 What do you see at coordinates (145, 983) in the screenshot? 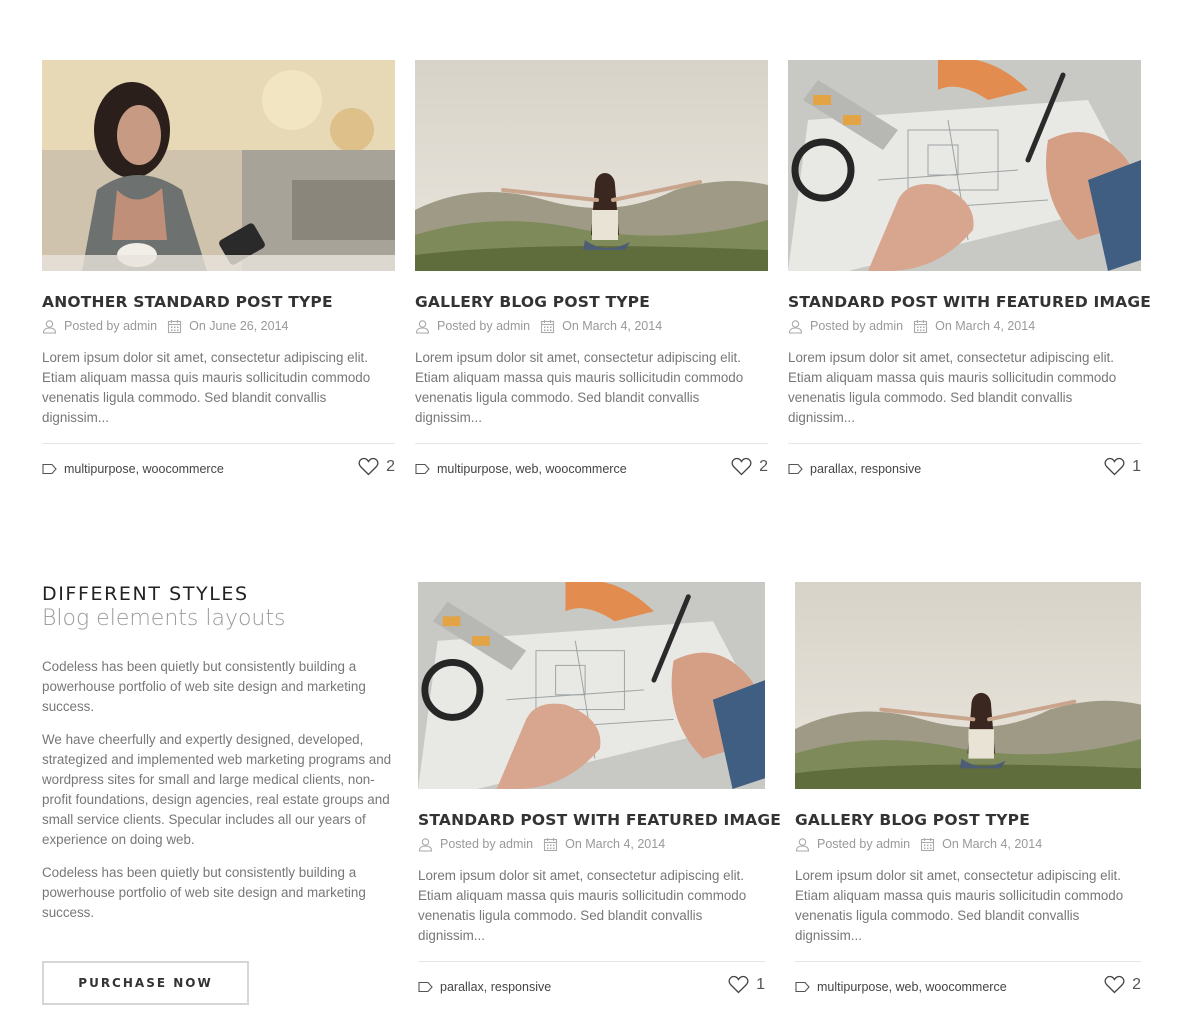
I see `purchase-now-button: PURCHASE NOW` at bounding box center [145, 983].